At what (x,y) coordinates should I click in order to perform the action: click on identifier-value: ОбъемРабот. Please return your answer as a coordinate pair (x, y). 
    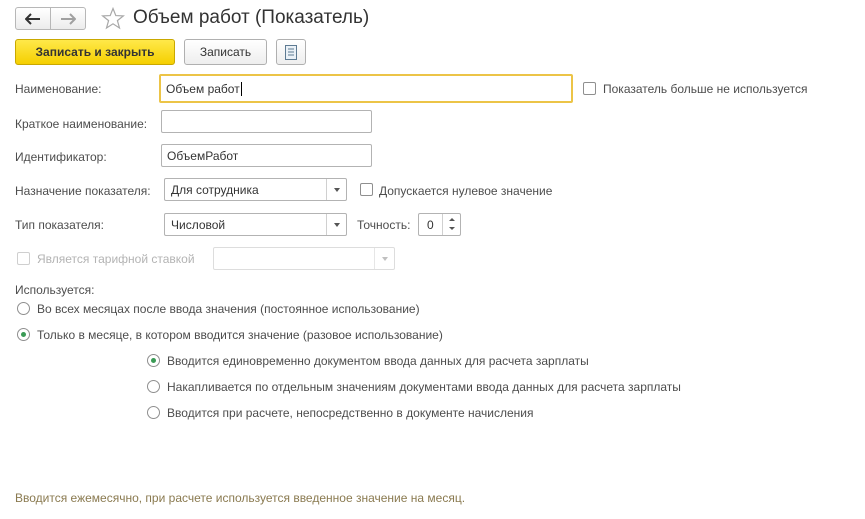
    Looking at the image, I should click on (203, 155).